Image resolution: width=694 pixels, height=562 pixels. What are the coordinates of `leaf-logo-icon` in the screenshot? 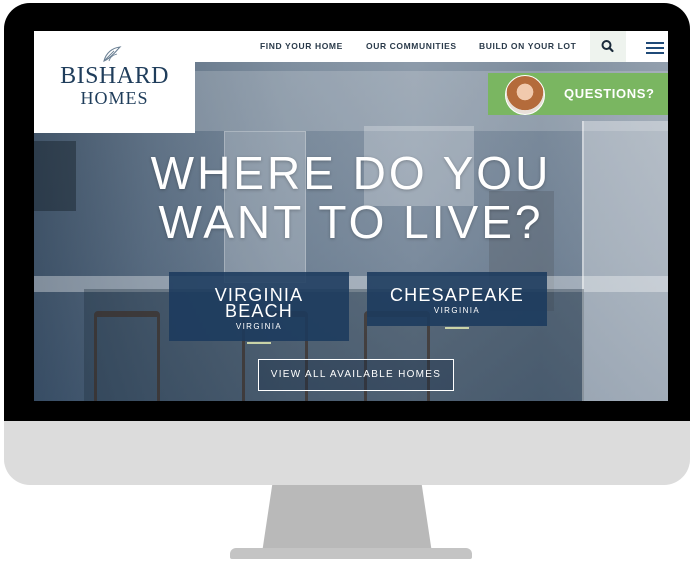 It's located at (112, 54).